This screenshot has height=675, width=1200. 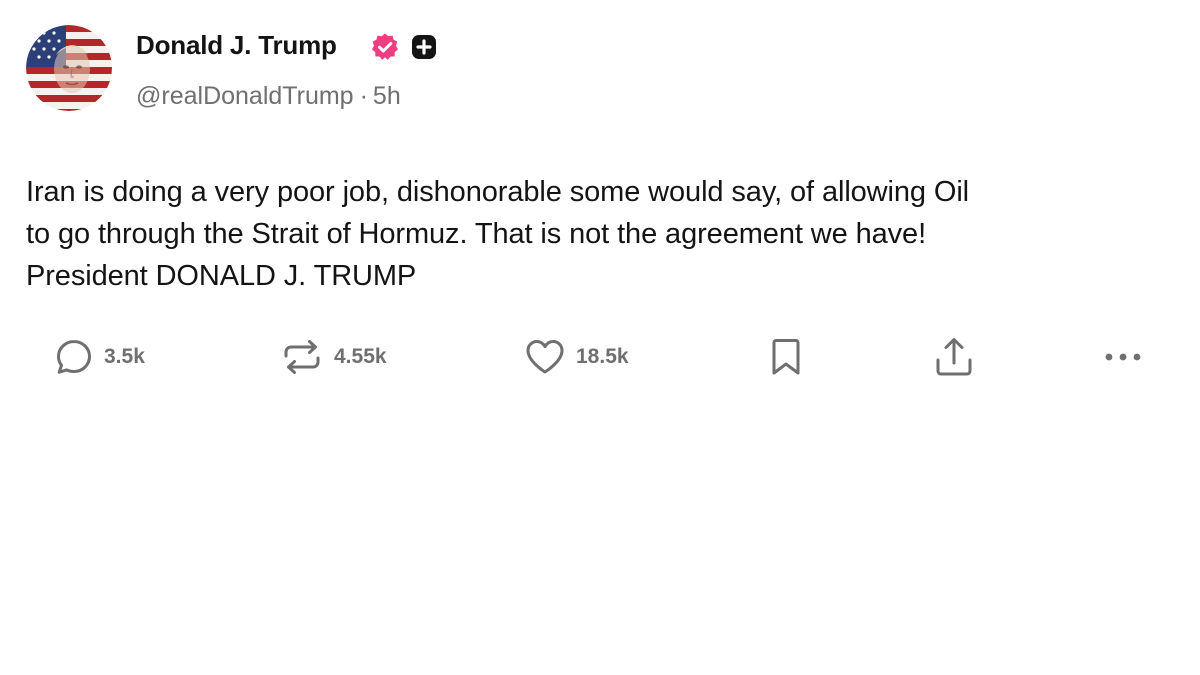 I want to click on author-name: Donald J. Trump, so click(x=236, y=45).